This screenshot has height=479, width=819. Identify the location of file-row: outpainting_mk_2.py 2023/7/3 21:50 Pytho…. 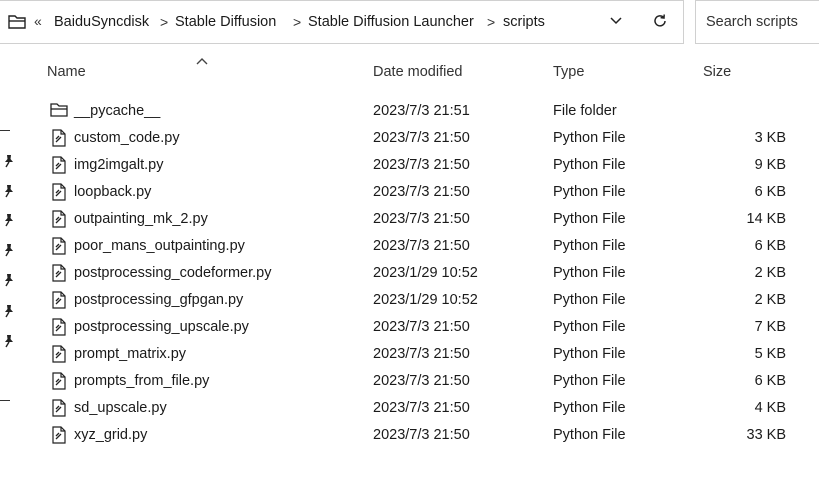
(420, 219).